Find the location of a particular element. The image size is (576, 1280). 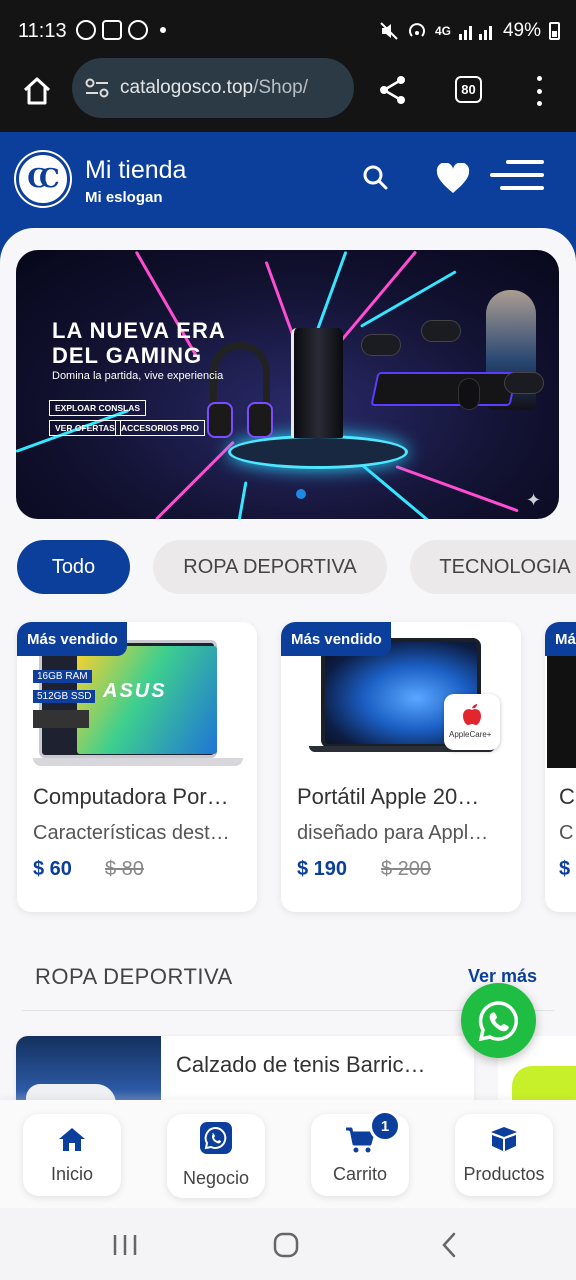

carousel-dot-active is located at coordinates (301, 494).